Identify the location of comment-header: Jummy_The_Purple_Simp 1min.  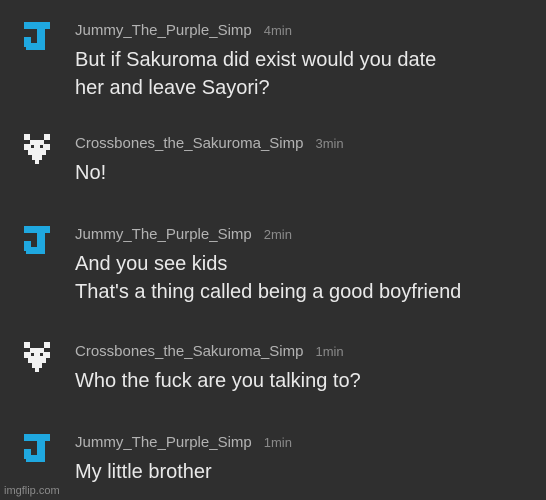
(183, 443).